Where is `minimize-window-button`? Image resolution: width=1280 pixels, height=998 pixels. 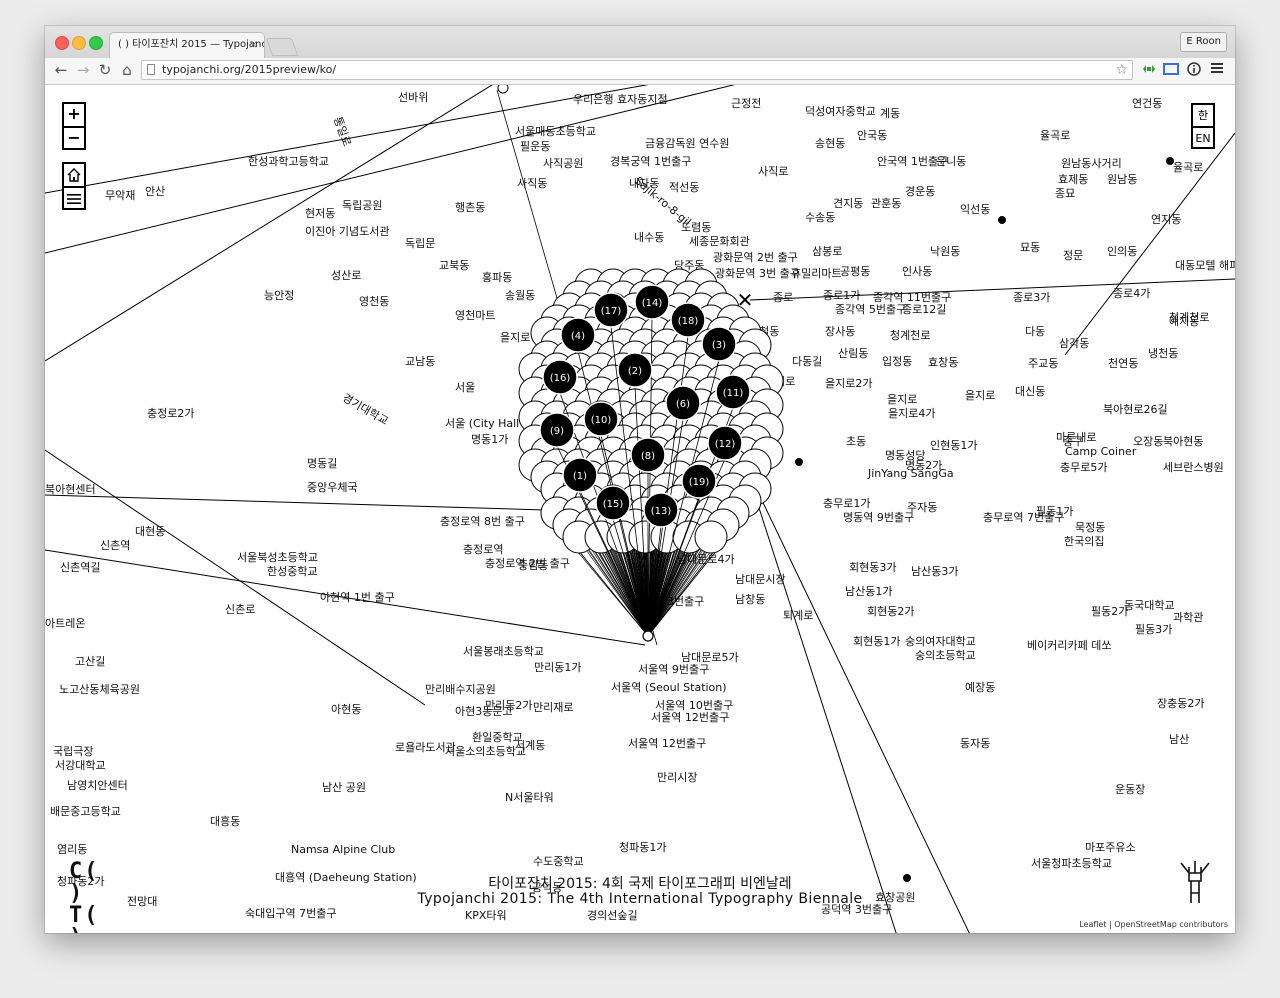 minimize-window-button is located at coordinates (79, 43).